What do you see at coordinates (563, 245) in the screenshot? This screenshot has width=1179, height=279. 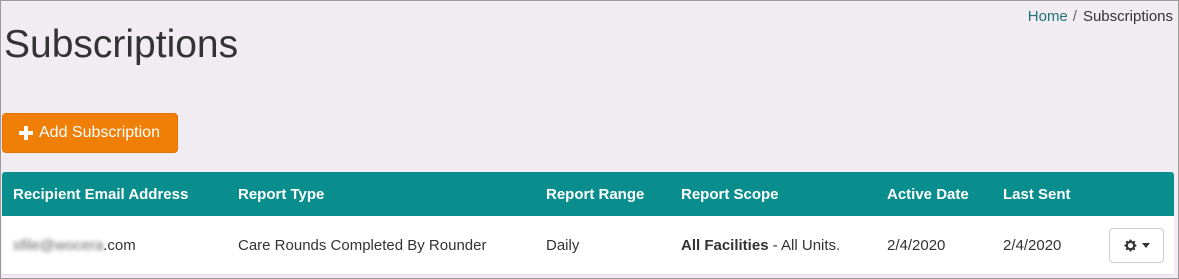 I see `report-range: Daily` at bounding box center [563, 245].